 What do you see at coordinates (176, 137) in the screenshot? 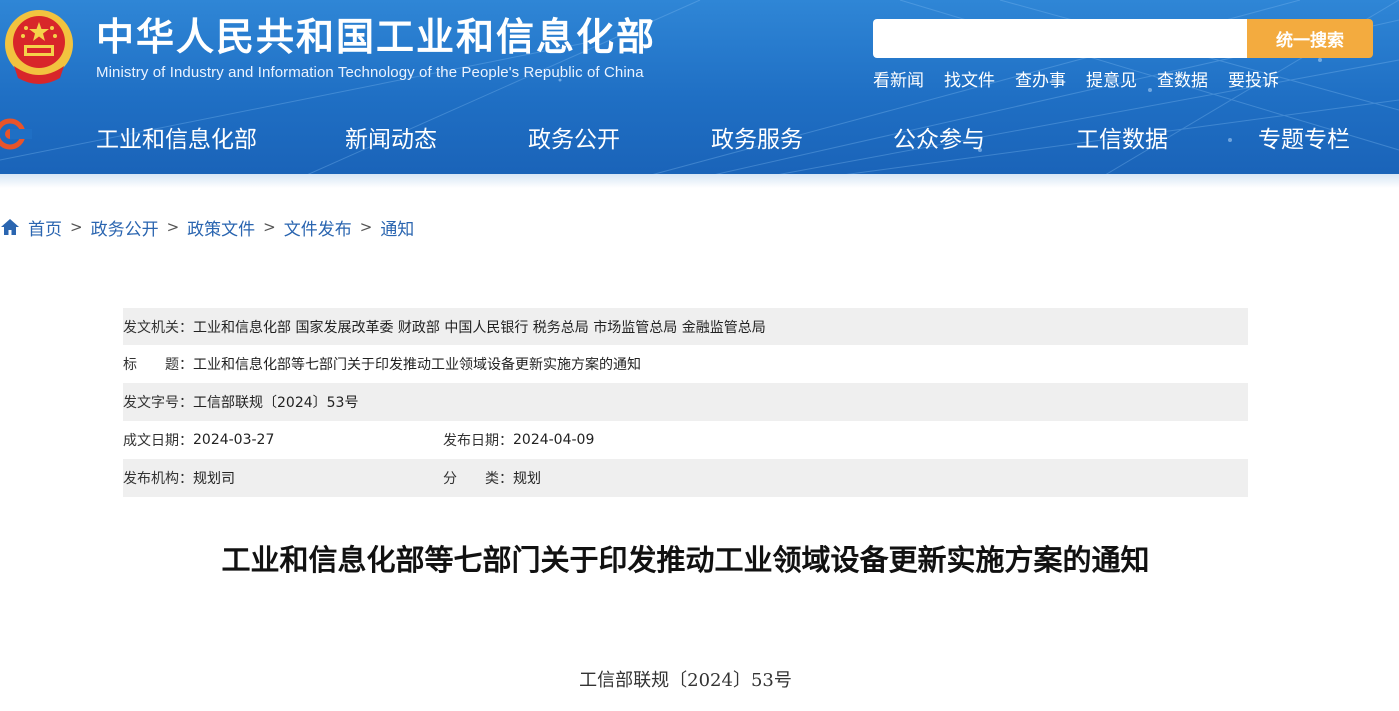
I see `nav-item-miit: 工业和信息化部` at bounding box center [176, 137].